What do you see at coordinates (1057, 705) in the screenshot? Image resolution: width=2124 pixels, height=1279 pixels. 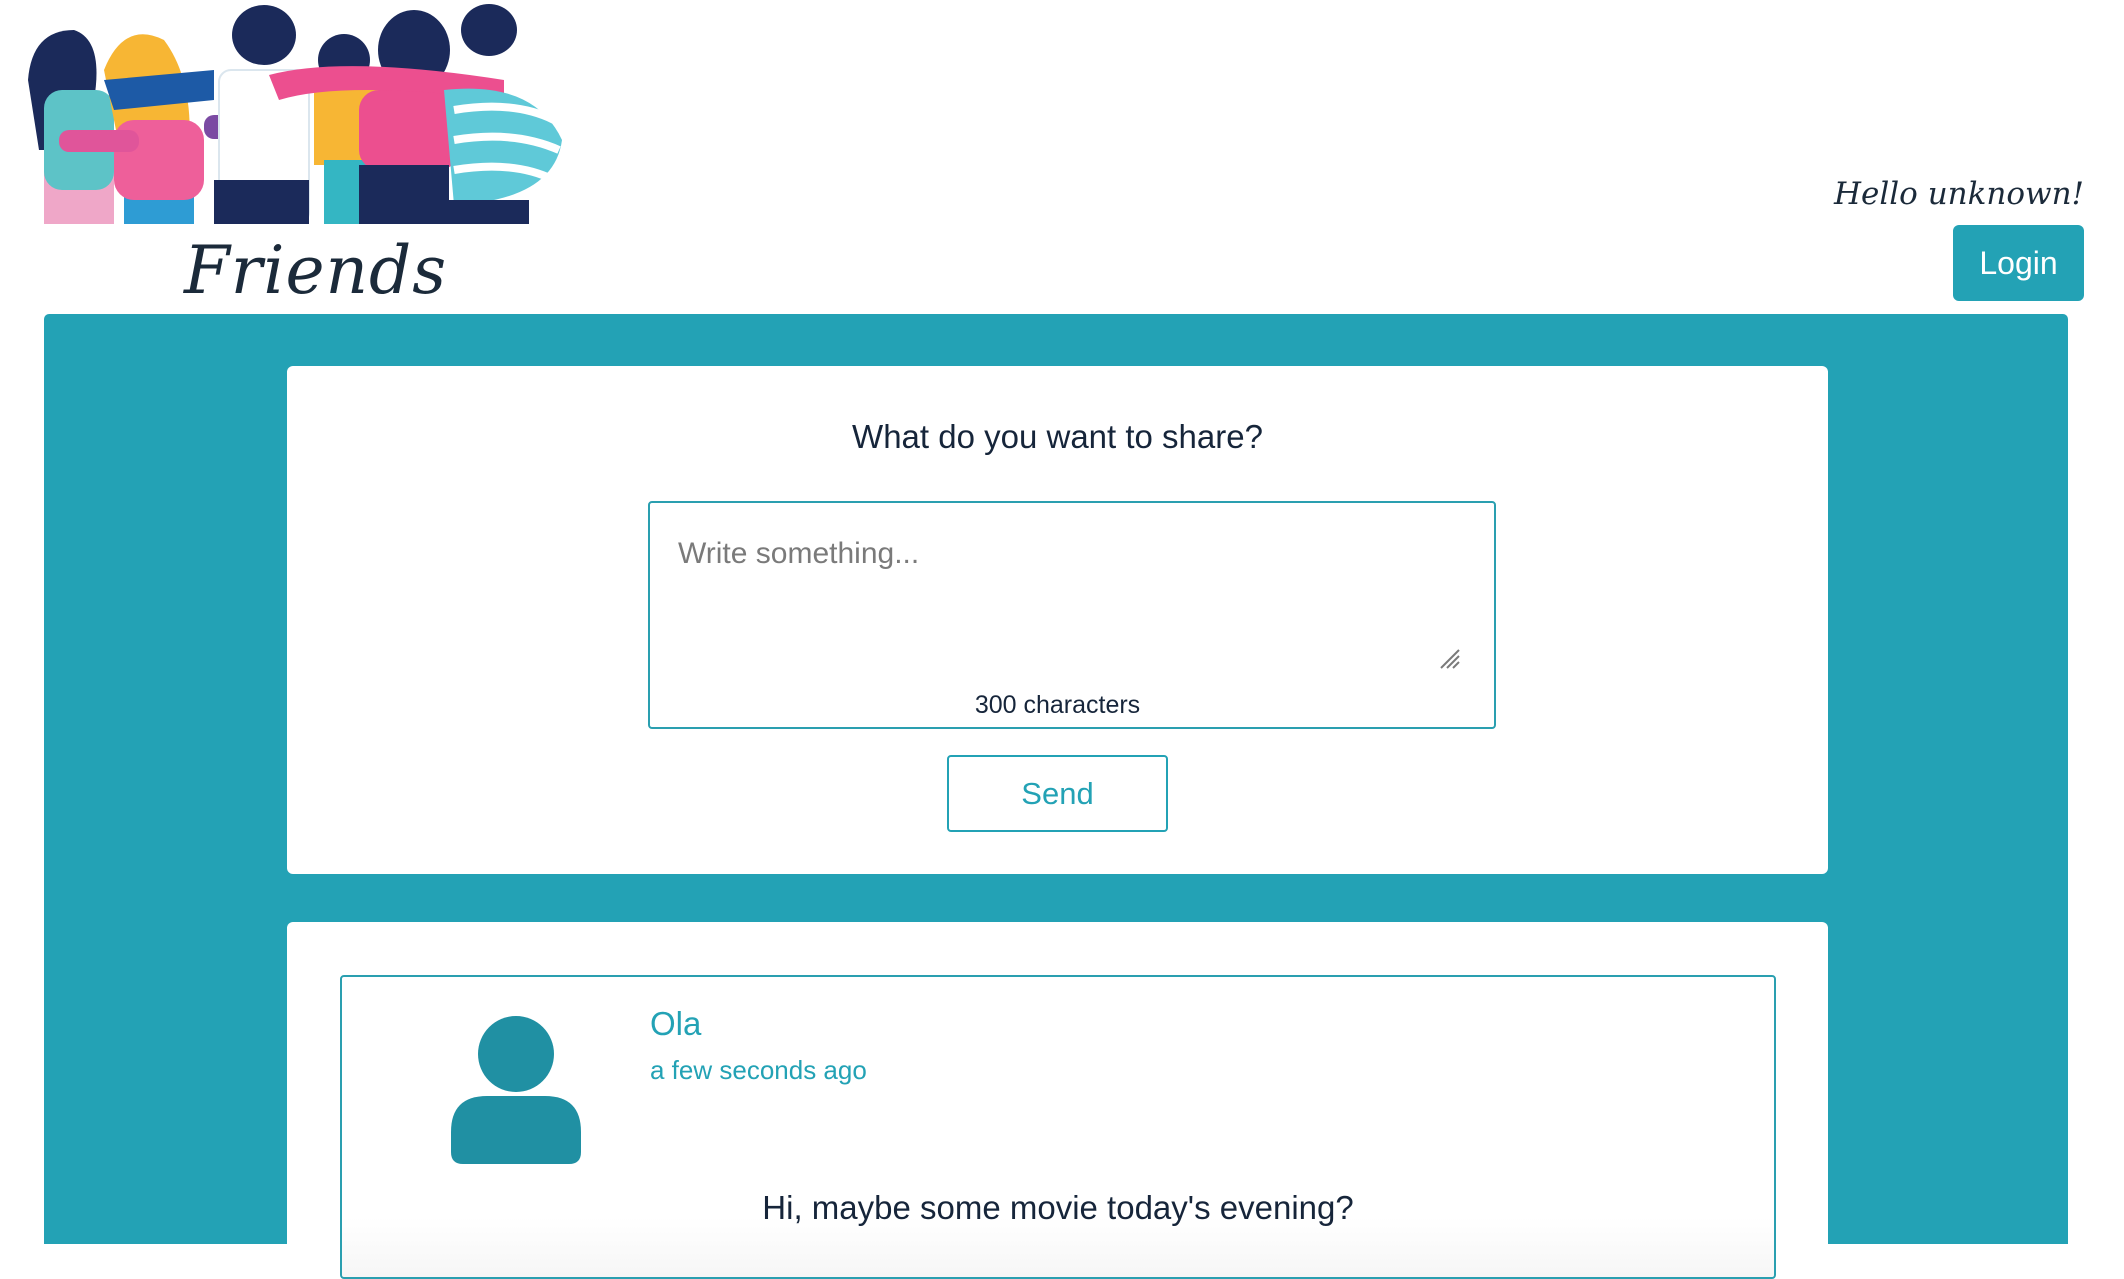 I see `char-count: 300 characters` at bounding box center [1057, 705].